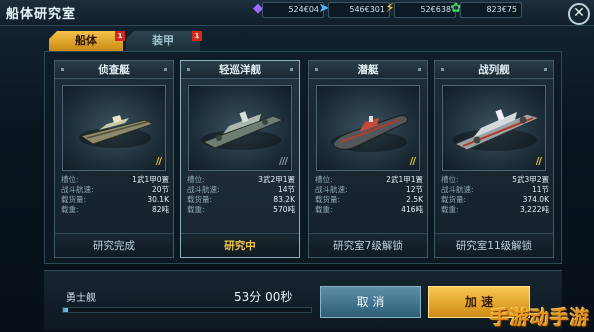 This screenshot has width=594, height=332. I want to click on ship-name: 侦查艇, so click(114, 70).